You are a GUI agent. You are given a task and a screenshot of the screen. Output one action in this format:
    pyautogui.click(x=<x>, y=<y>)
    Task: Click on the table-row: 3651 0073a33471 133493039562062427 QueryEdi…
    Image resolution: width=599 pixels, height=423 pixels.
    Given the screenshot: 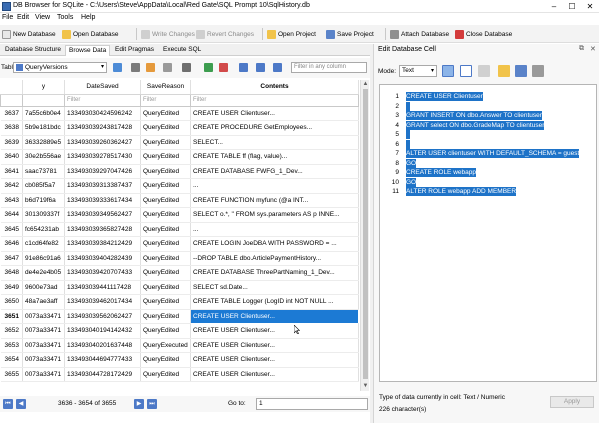 What is the action you would take?
    pyautogui.click(x=179, y=316)
    